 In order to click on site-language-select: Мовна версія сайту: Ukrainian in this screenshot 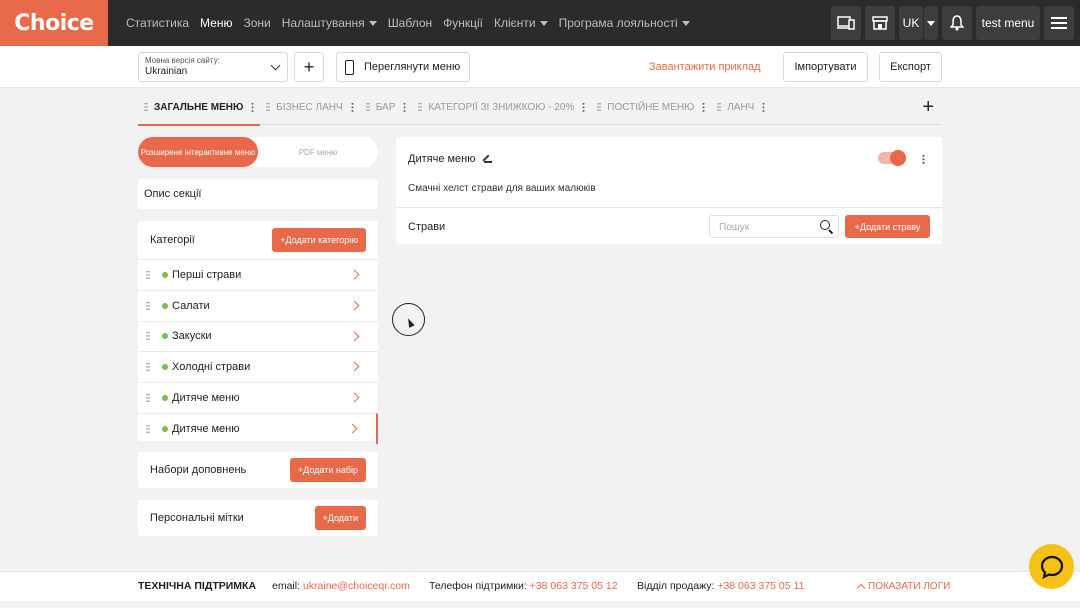, I will do `click(213, 67)`.